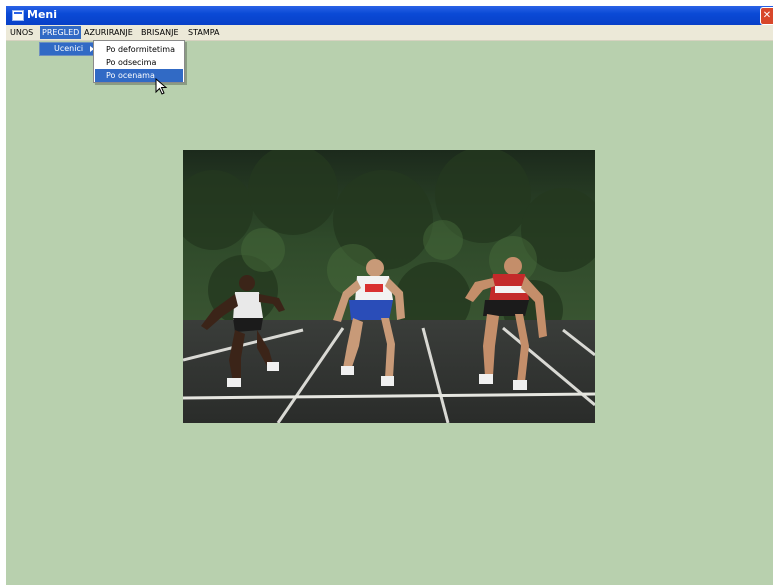  Describe the element at coordinates (389, 15) in the screenshot. I see `title-bar: Meni ✕` at that location.